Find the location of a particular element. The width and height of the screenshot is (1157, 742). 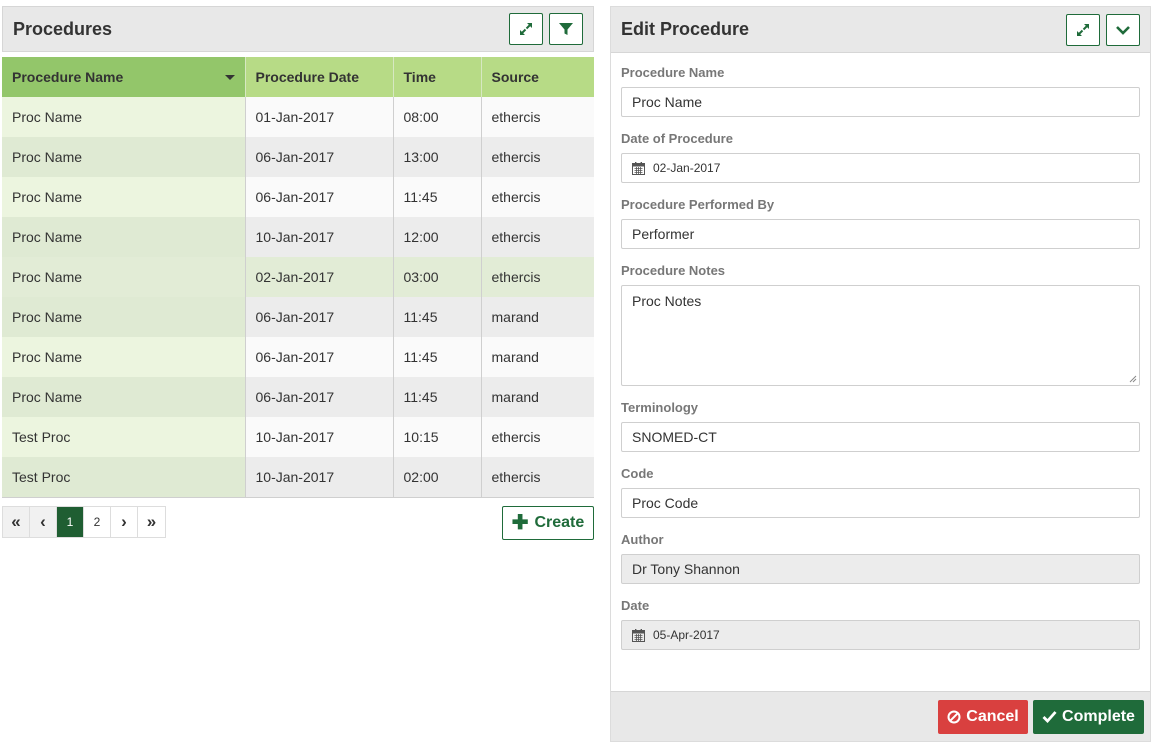

table-row: Proc Name 06-Jan-2017 11:45 ethercis is located at coordinates (298, 197).